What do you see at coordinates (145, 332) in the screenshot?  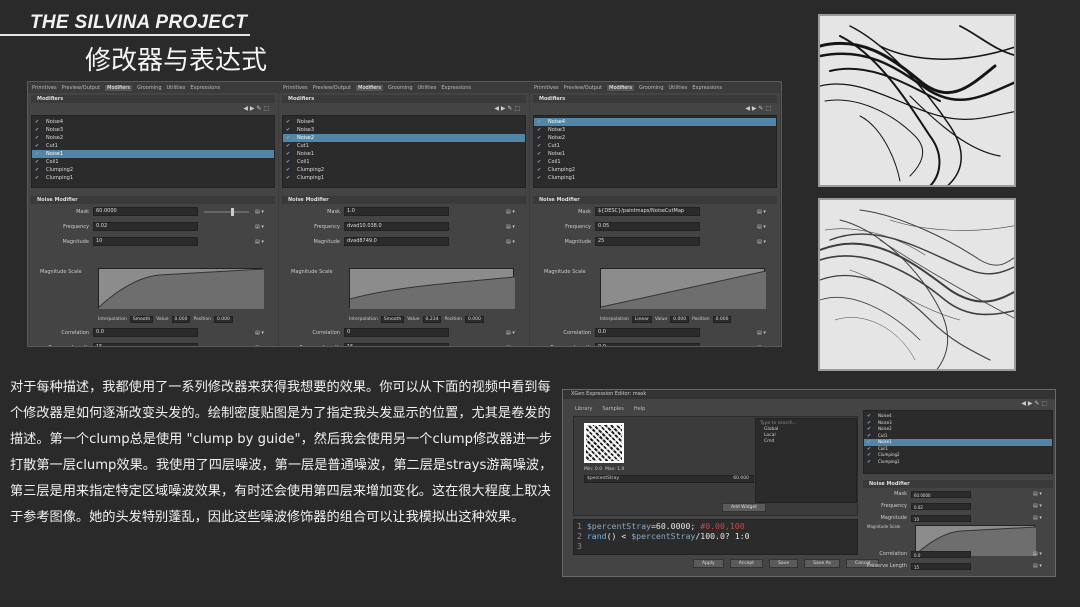 I see `correlation-field: 0.0` at bounding box center [145, 332].